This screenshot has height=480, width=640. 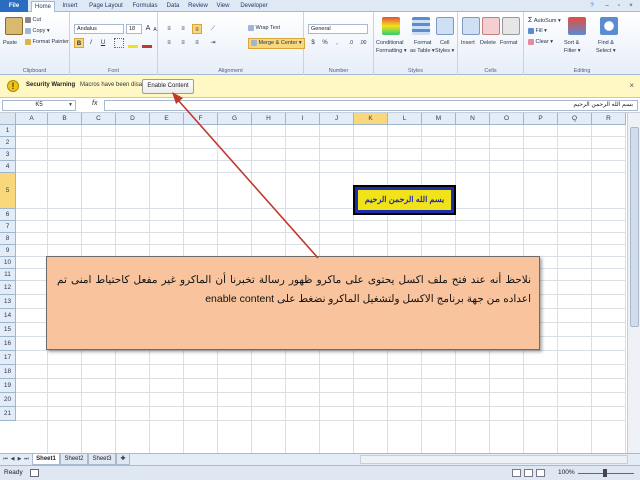 I want to click on column-header-f: F, so click(x=201, y=119).